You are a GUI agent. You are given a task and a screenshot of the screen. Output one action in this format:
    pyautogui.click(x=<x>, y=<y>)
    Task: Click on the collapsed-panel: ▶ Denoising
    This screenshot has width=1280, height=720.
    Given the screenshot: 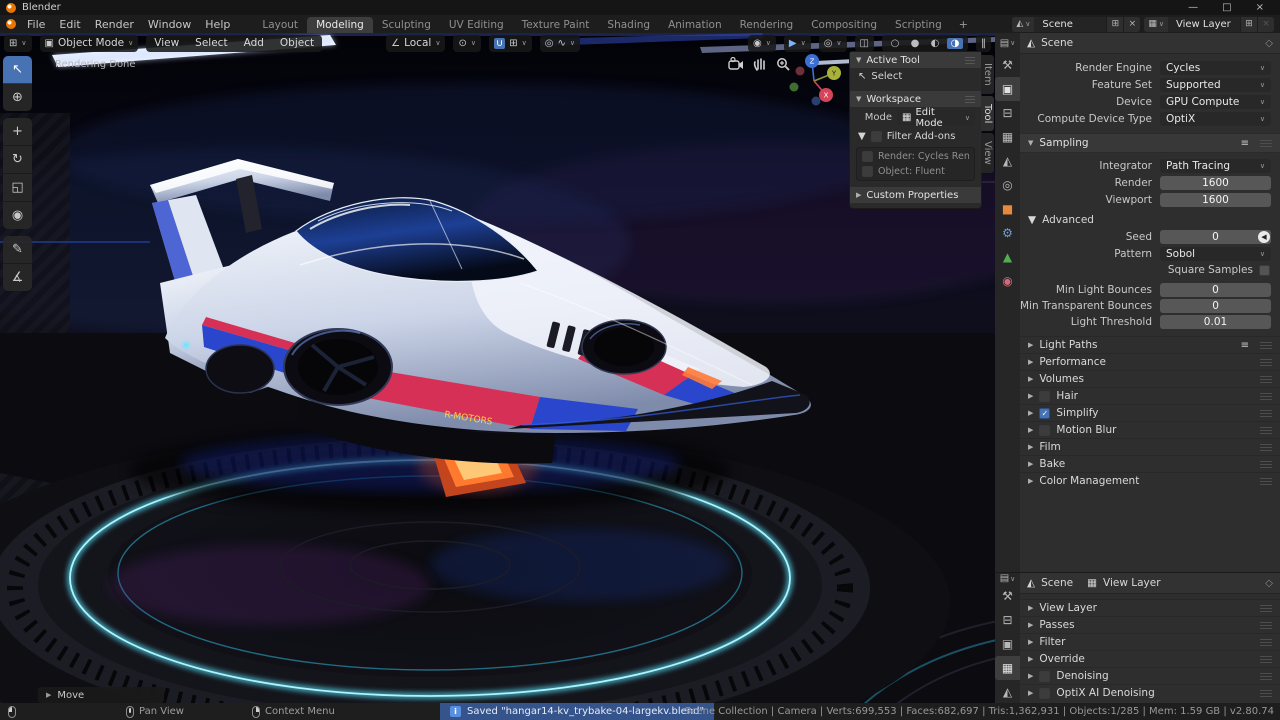 What is the action you would take?
    pyautogui.click(x=1150, y=675)
    